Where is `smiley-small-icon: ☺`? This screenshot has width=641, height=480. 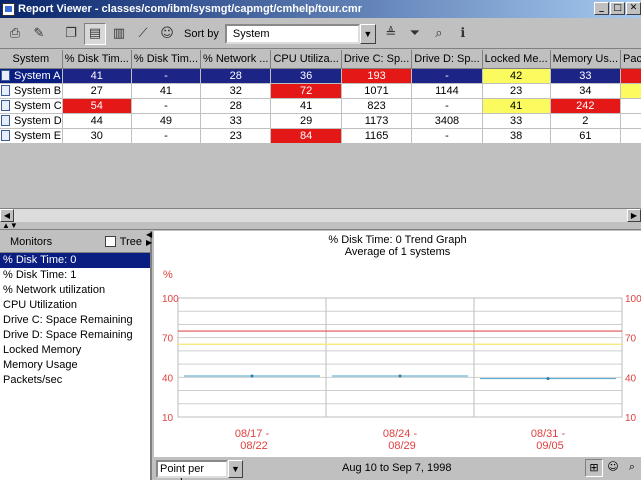
smiley-small-icon: ☺ is located at coordinates (613, 468).